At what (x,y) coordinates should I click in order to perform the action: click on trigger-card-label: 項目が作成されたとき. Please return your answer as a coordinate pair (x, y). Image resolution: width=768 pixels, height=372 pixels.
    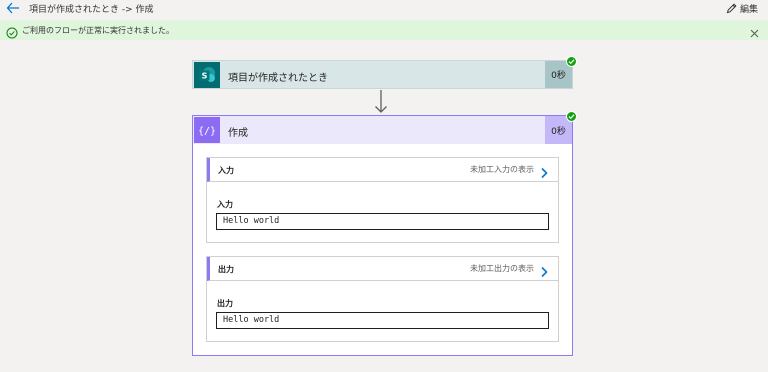
    Looking at the image, I should click on (278, 78).